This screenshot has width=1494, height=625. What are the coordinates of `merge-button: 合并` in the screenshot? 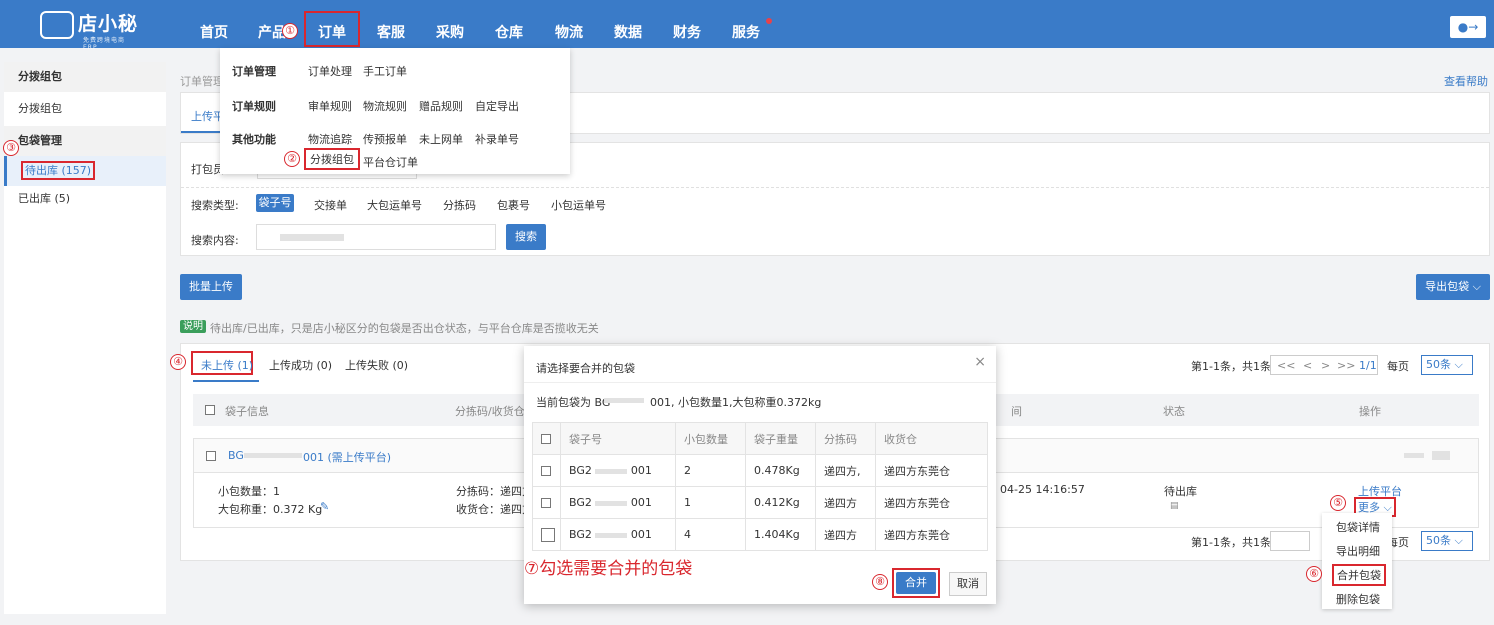 It's located at (916, 583).